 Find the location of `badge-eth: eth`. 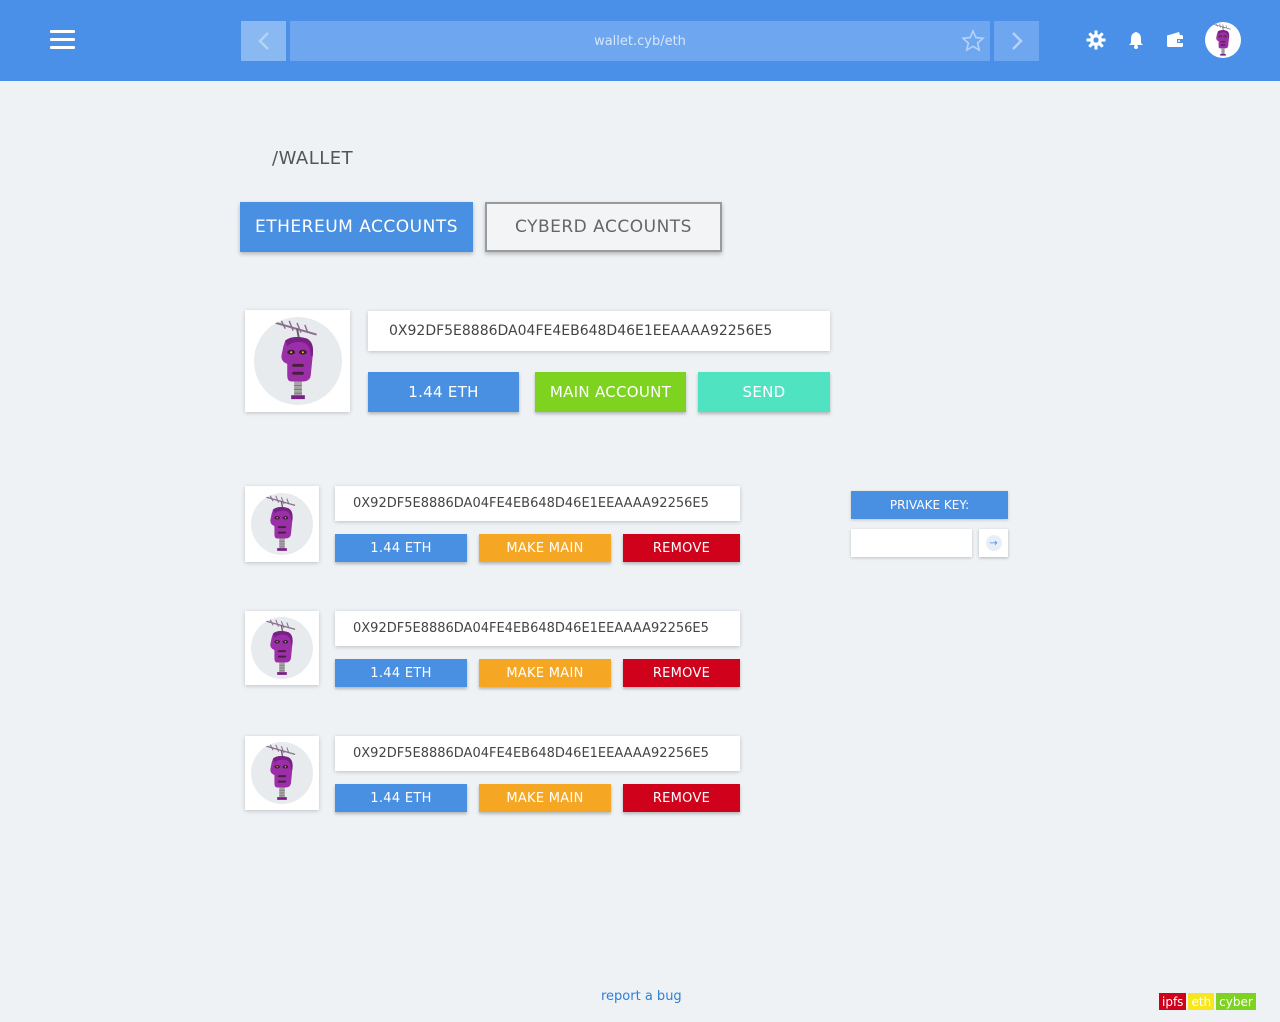

badge-eth: eth is located at coordinates (1201, 1001).